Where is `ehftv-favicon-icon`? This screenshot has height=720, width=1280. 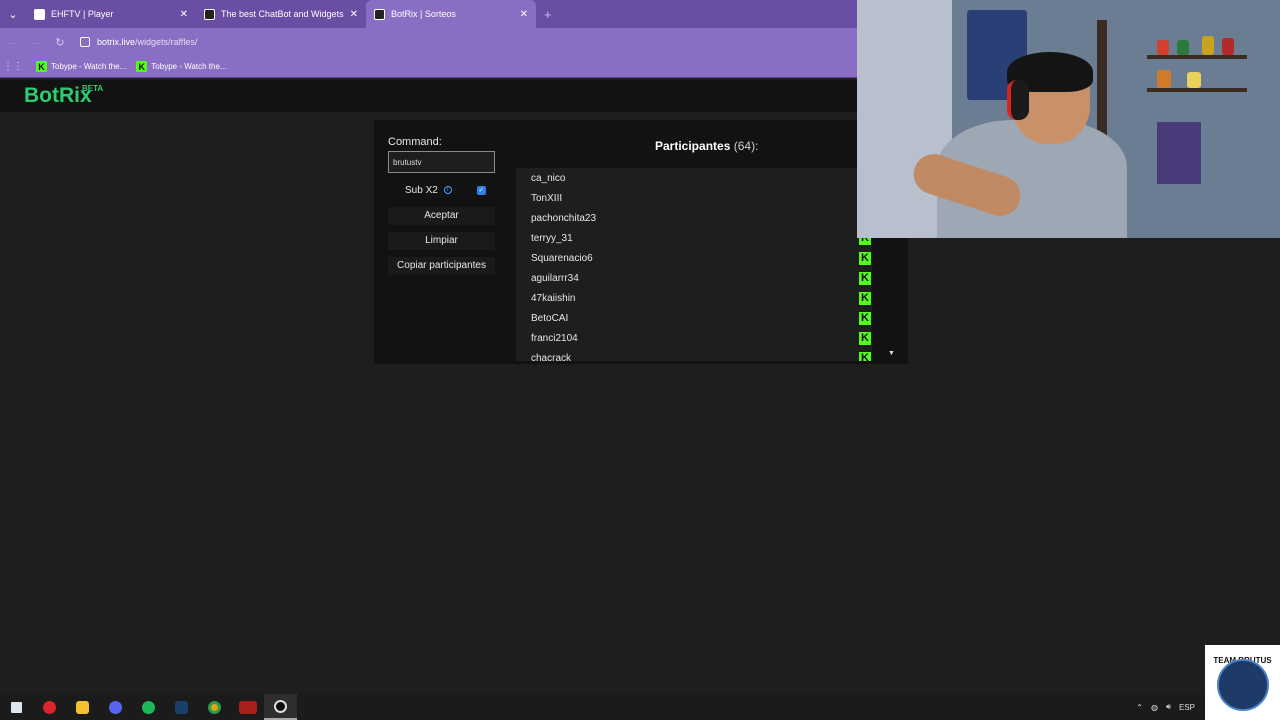 ehftv-favicon-icon is located at coordinates (39, 14).